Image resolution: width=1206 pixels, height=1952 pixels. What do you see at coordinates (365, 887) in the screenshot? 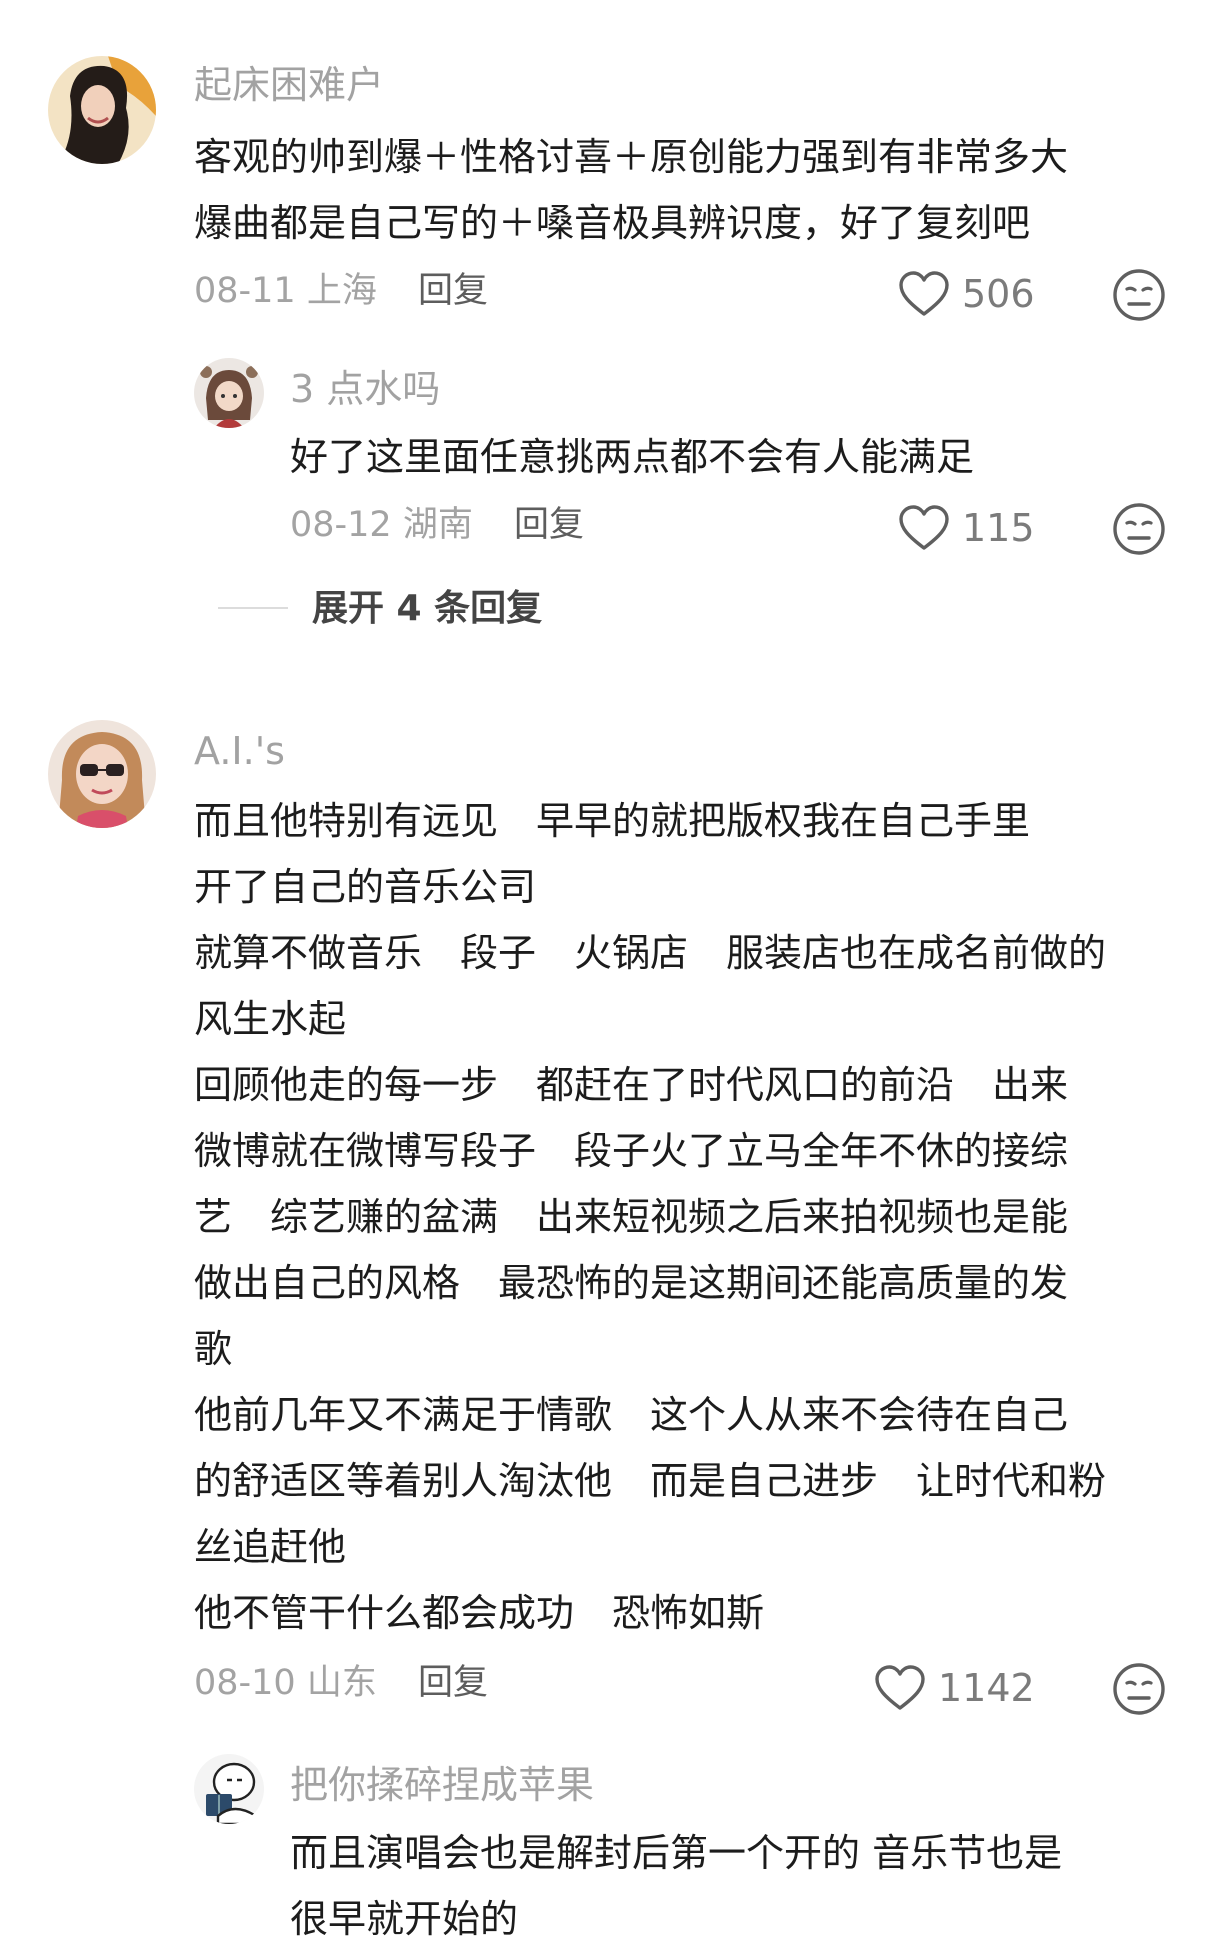
I see `comment-line: 开了自己的音乐公司` at bounding box center [365, 887].